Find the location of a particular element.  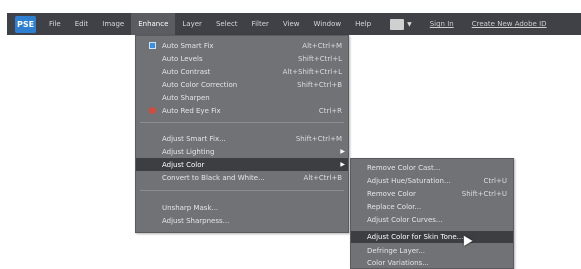

menu-item-label: Auto Levels is located at coordinates (182, 58).